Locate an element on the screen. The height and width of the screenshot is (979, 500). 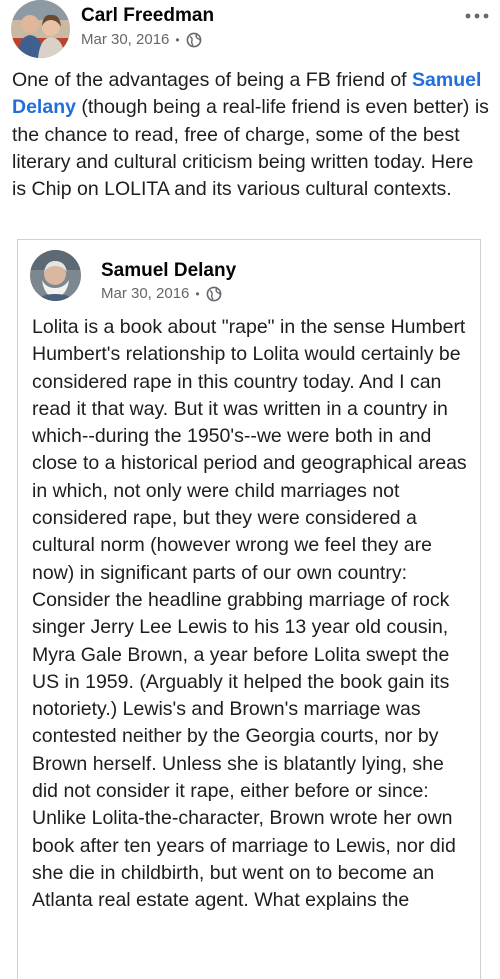
shared-author-avatar is located at coordinates (55, 275).